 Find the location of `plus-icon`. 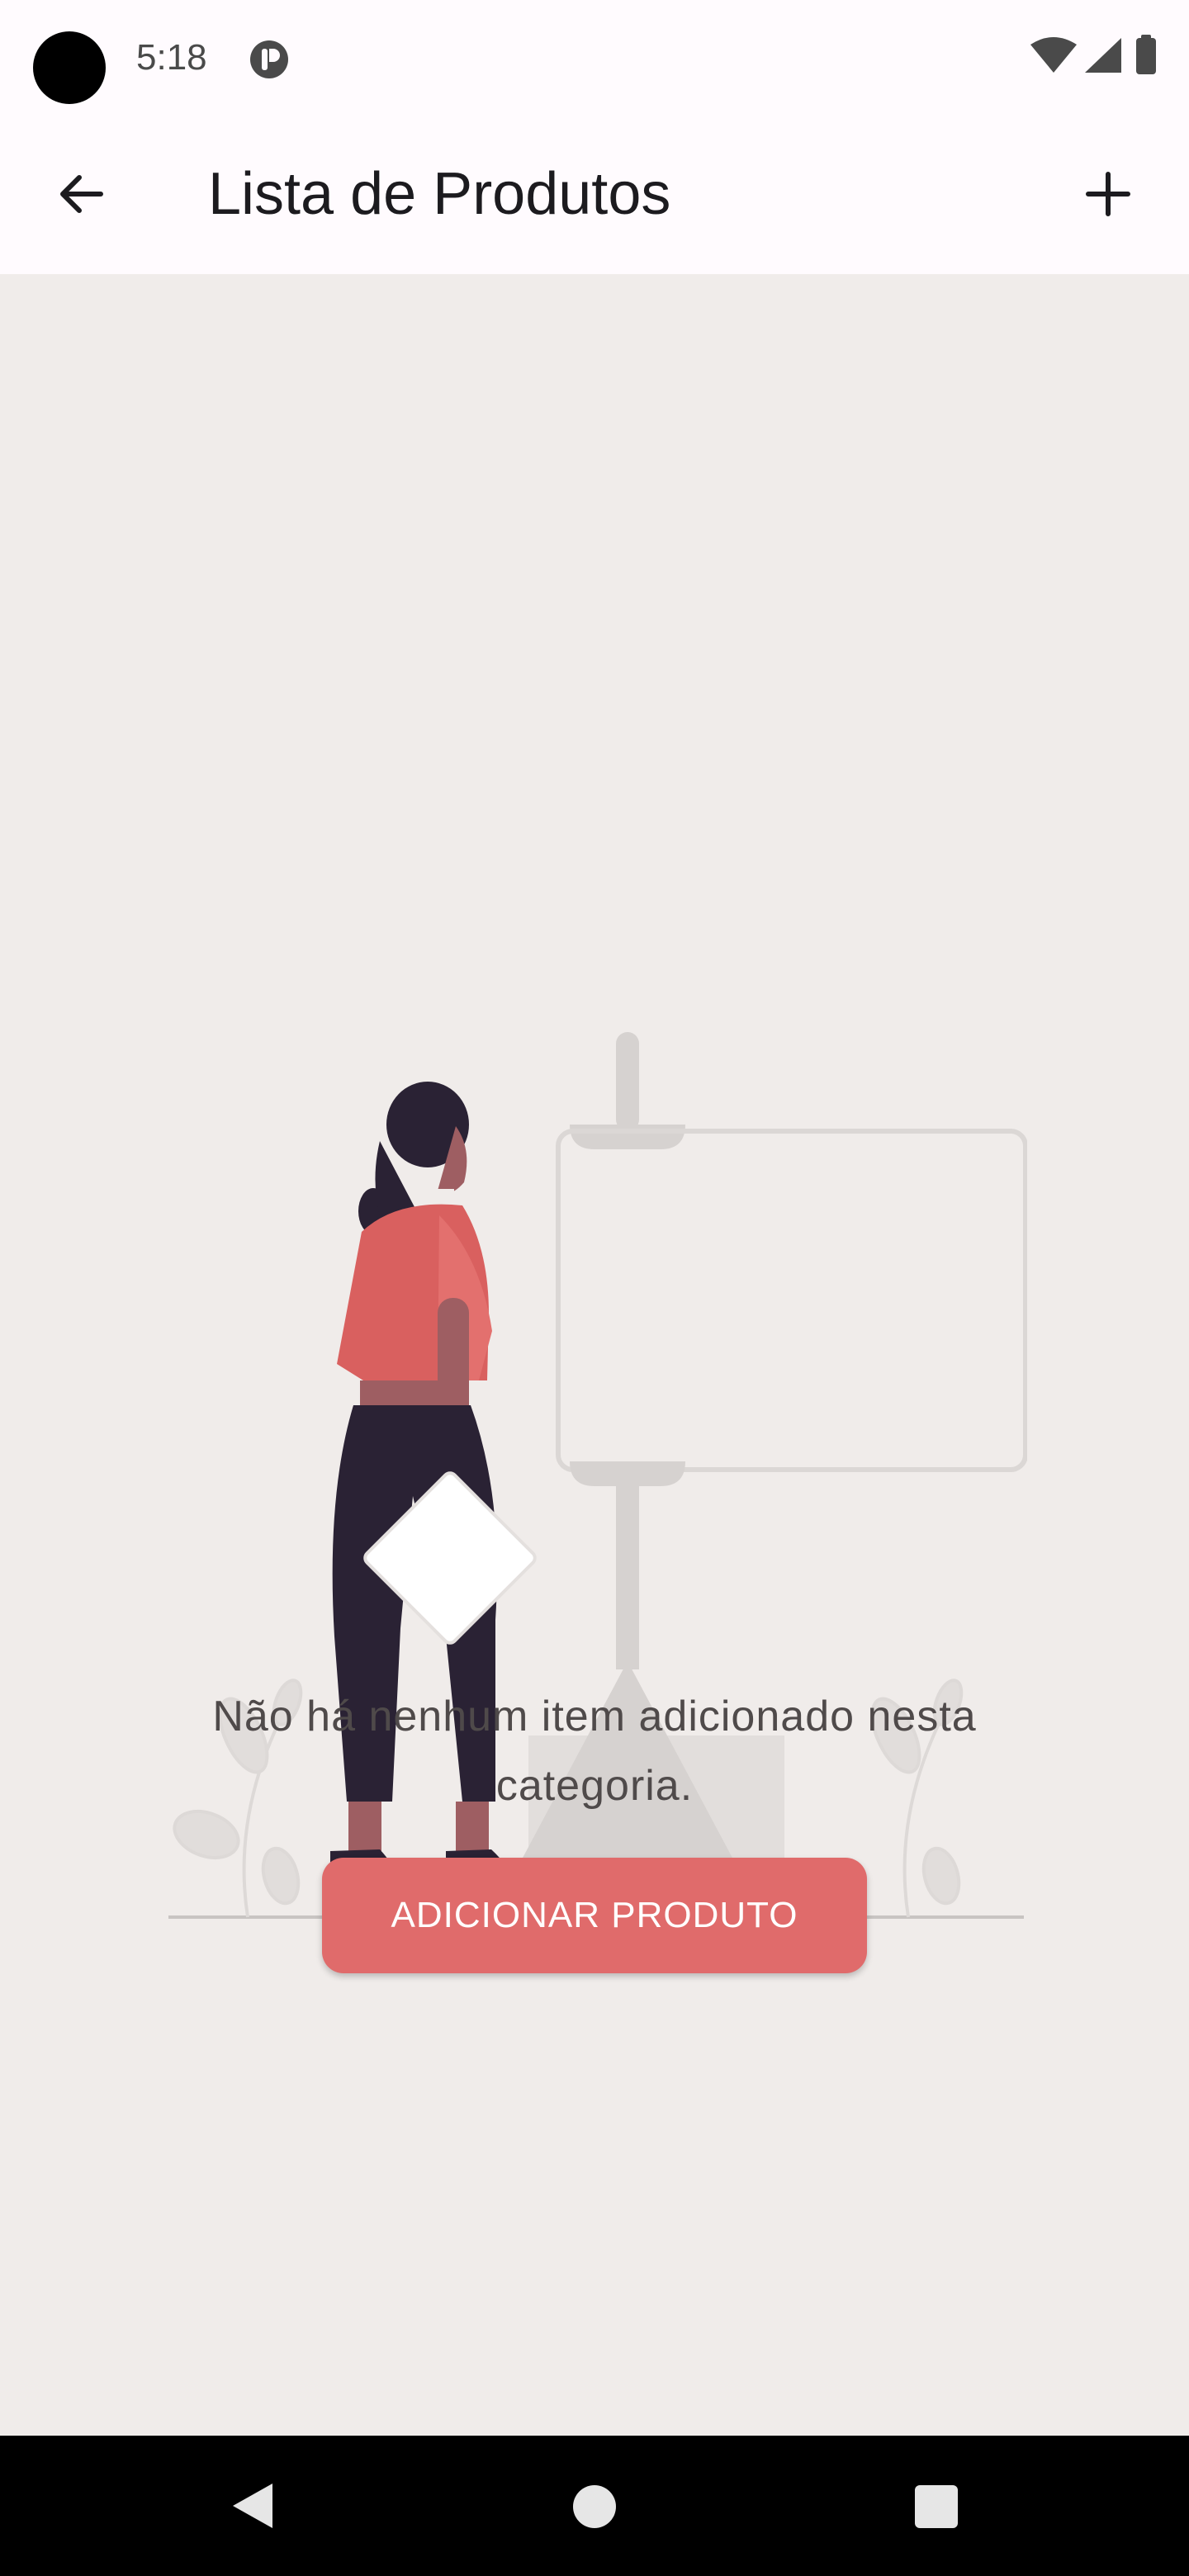

plus-icon is located at coordinates (1108, 194).